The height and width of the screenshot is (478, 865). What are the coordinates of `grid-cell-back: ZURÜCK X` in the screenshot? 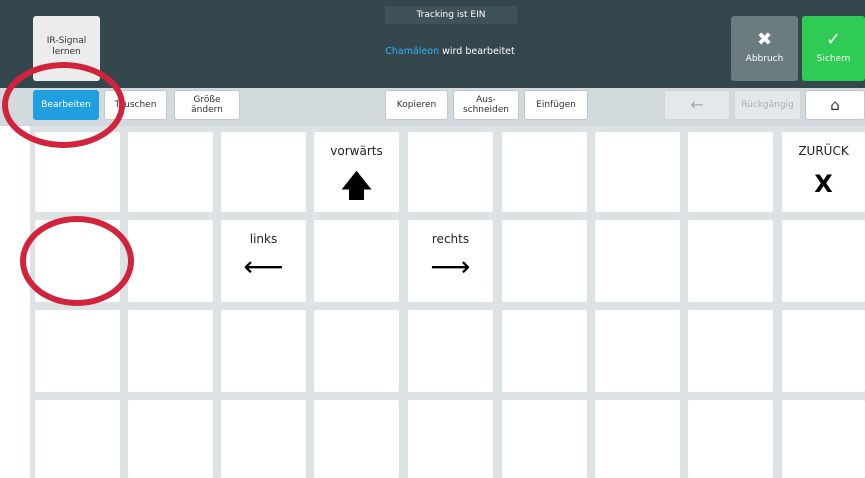 It's located at (823, 172).